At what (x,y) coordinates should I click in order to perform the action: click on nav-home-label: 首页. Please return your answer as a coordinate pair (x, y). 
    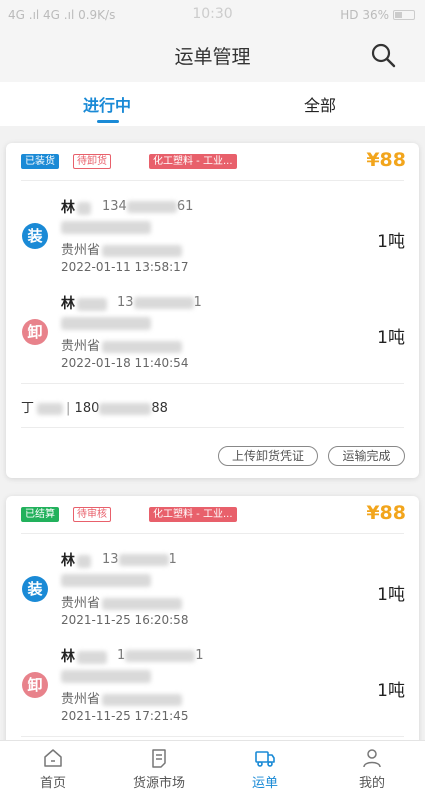
    Looking at the image, I should click on (52, 783).